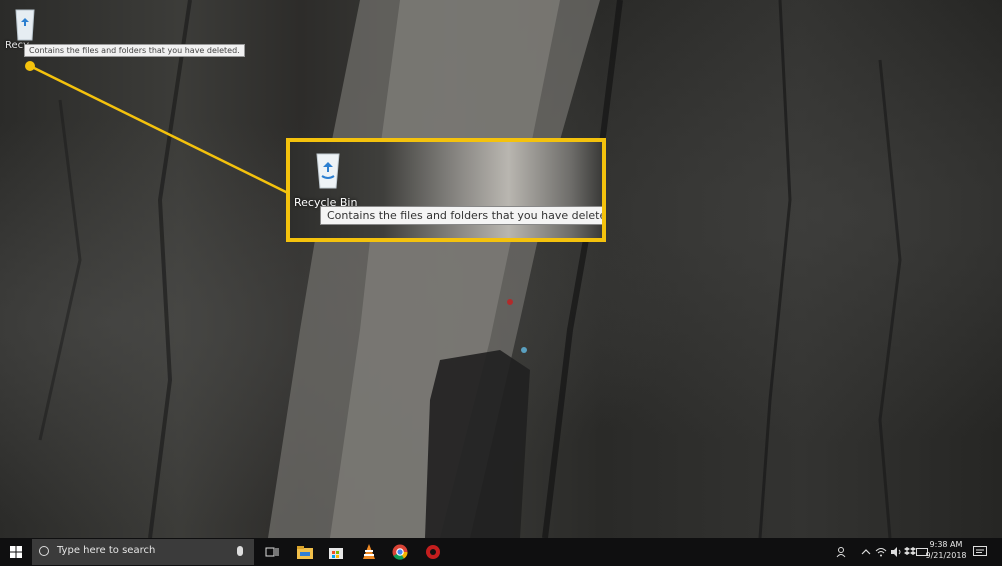 The width and height of the screenshot is (1002, 566). I want to click on chrome-icon, so click(400, 552).